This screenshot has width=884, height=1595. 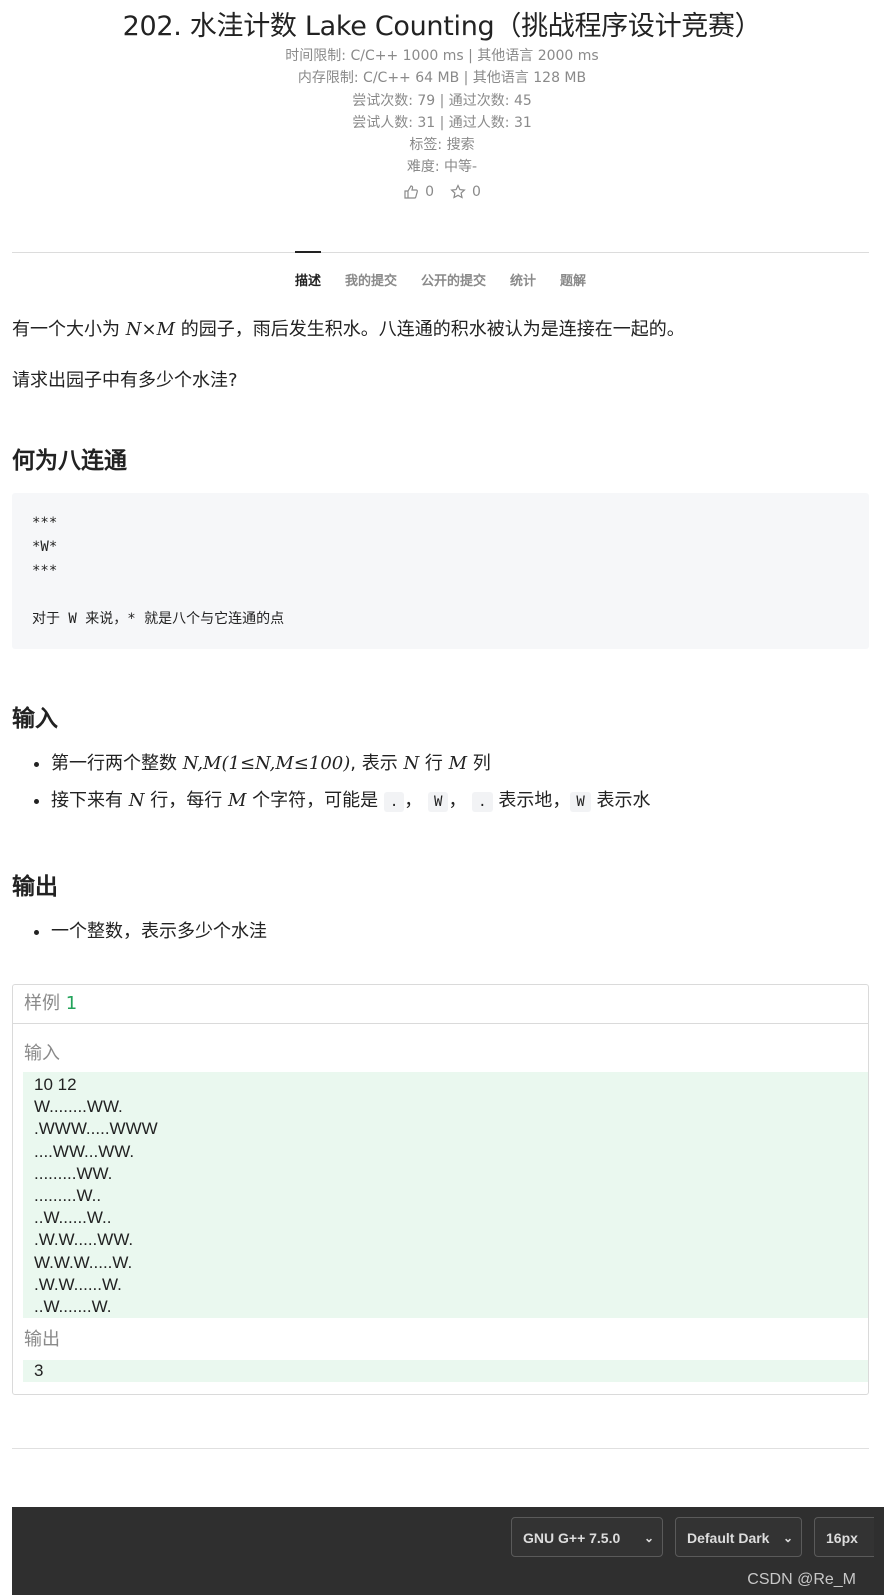 I want to click on tab-solutions: 题解, so click(x=573, y=275).